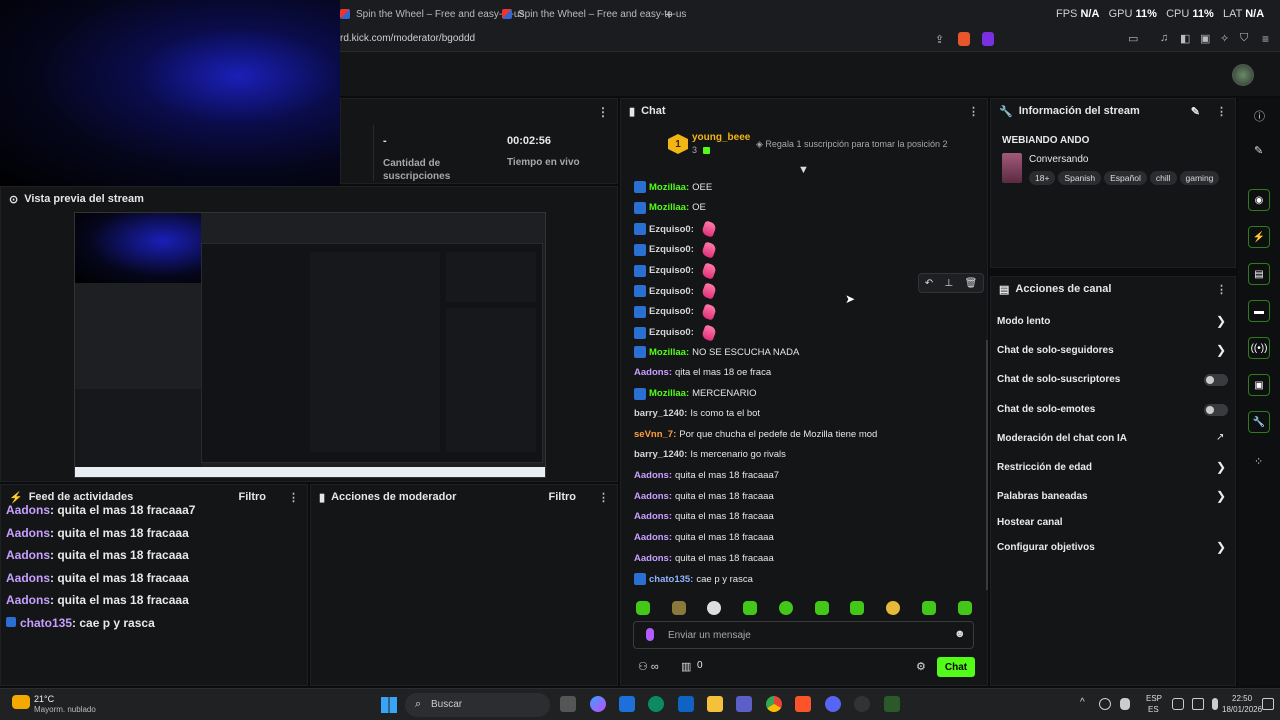 This screenshot has height=720, width=1280. Describe the element at coordinates (1125, 704) in the screenshot. I see `mic-tray-icon` at that location.